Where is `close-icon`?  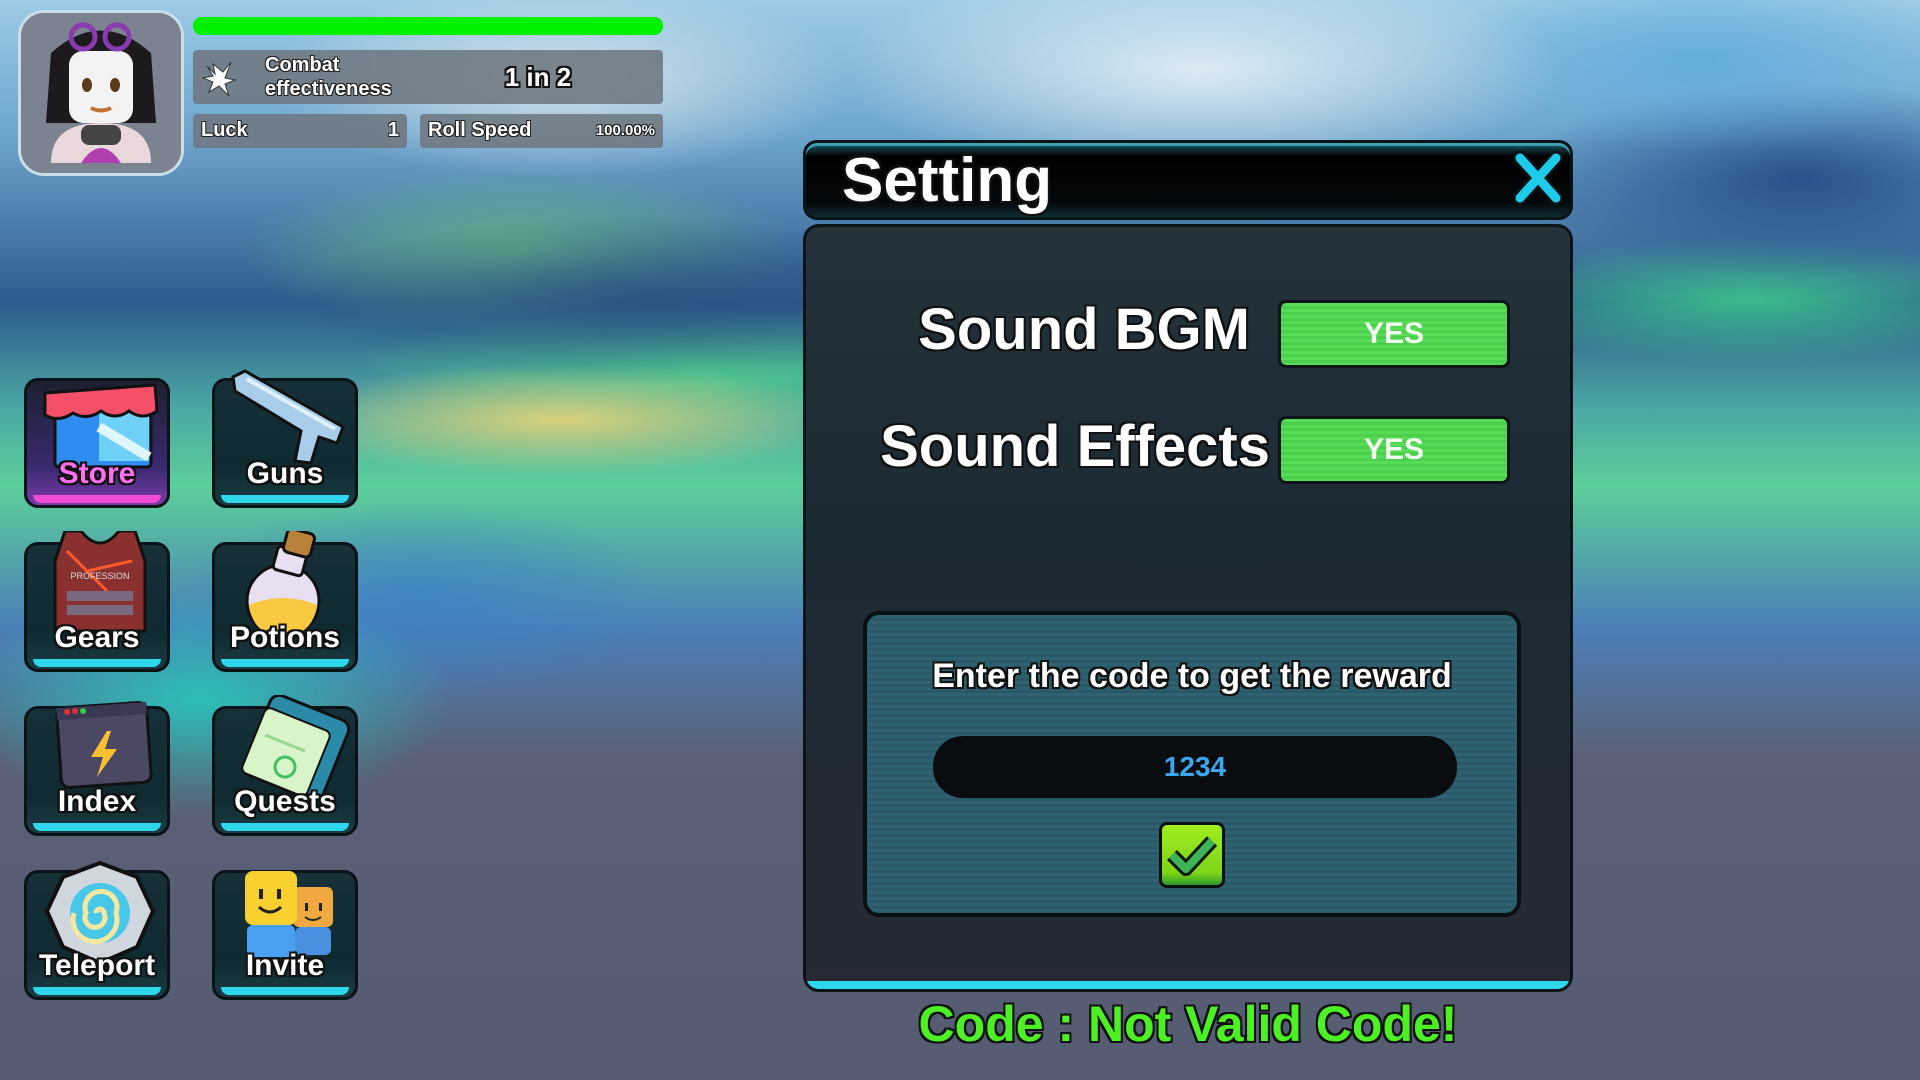 close-icon is located at coordinates (1538, 178).